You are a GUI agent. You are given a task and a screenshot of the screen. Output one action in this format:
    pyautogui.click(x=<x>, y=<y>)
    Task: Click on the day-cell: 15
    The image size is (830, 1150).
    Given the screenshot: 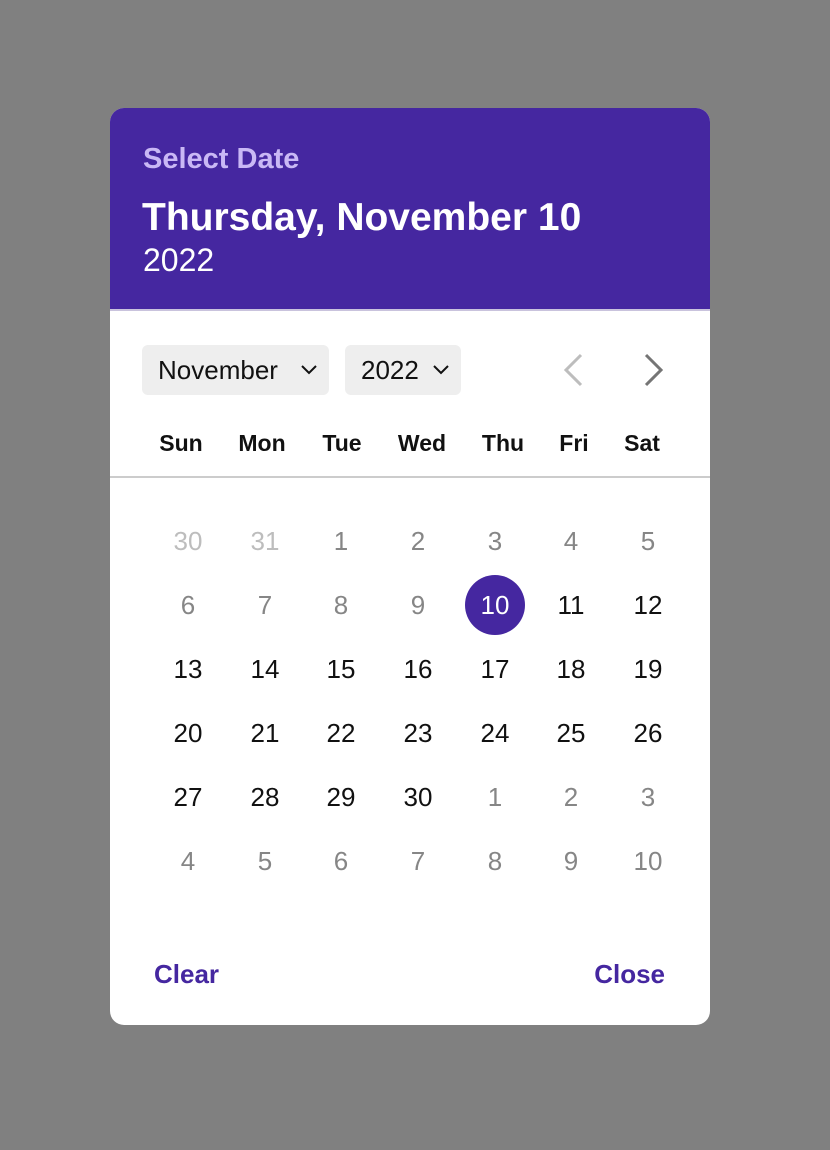 What is the action you would take?
    pyautogui.click(x=341, y=669)
    